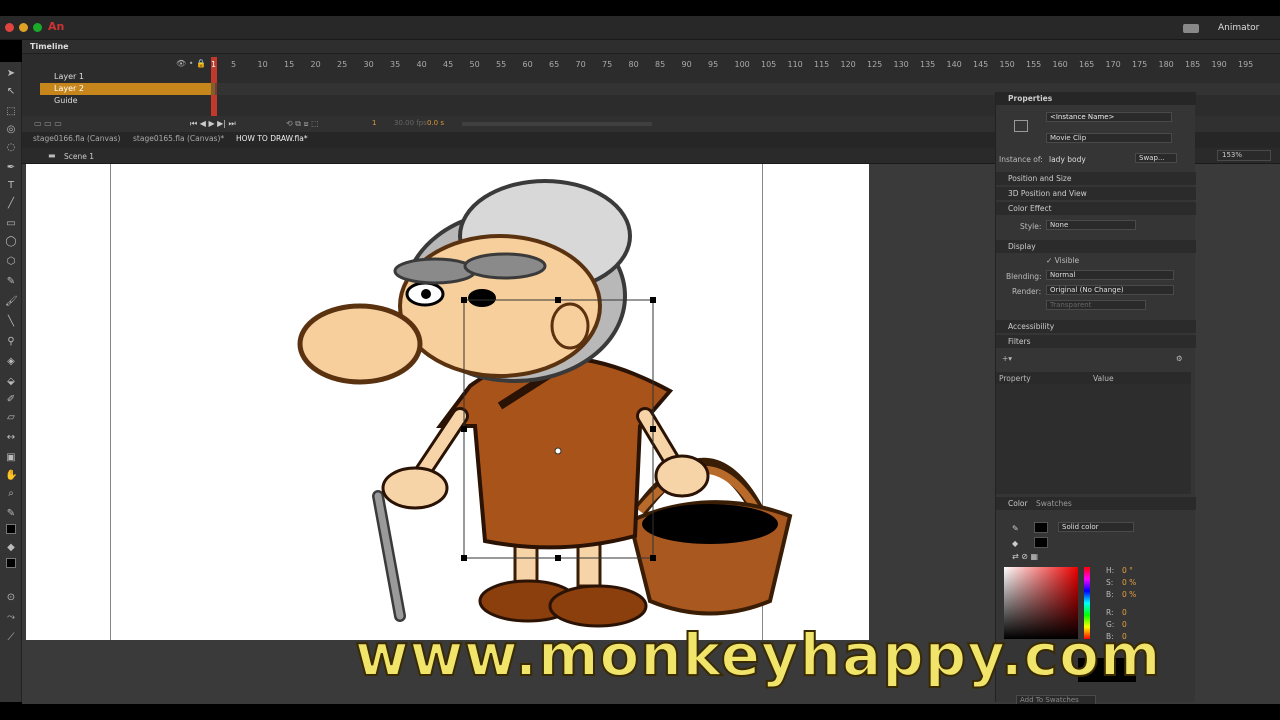 Image resolution: width=1280 pixels, height=720 pixels. I want to click on stroke-swatch, so click(1041, 527).